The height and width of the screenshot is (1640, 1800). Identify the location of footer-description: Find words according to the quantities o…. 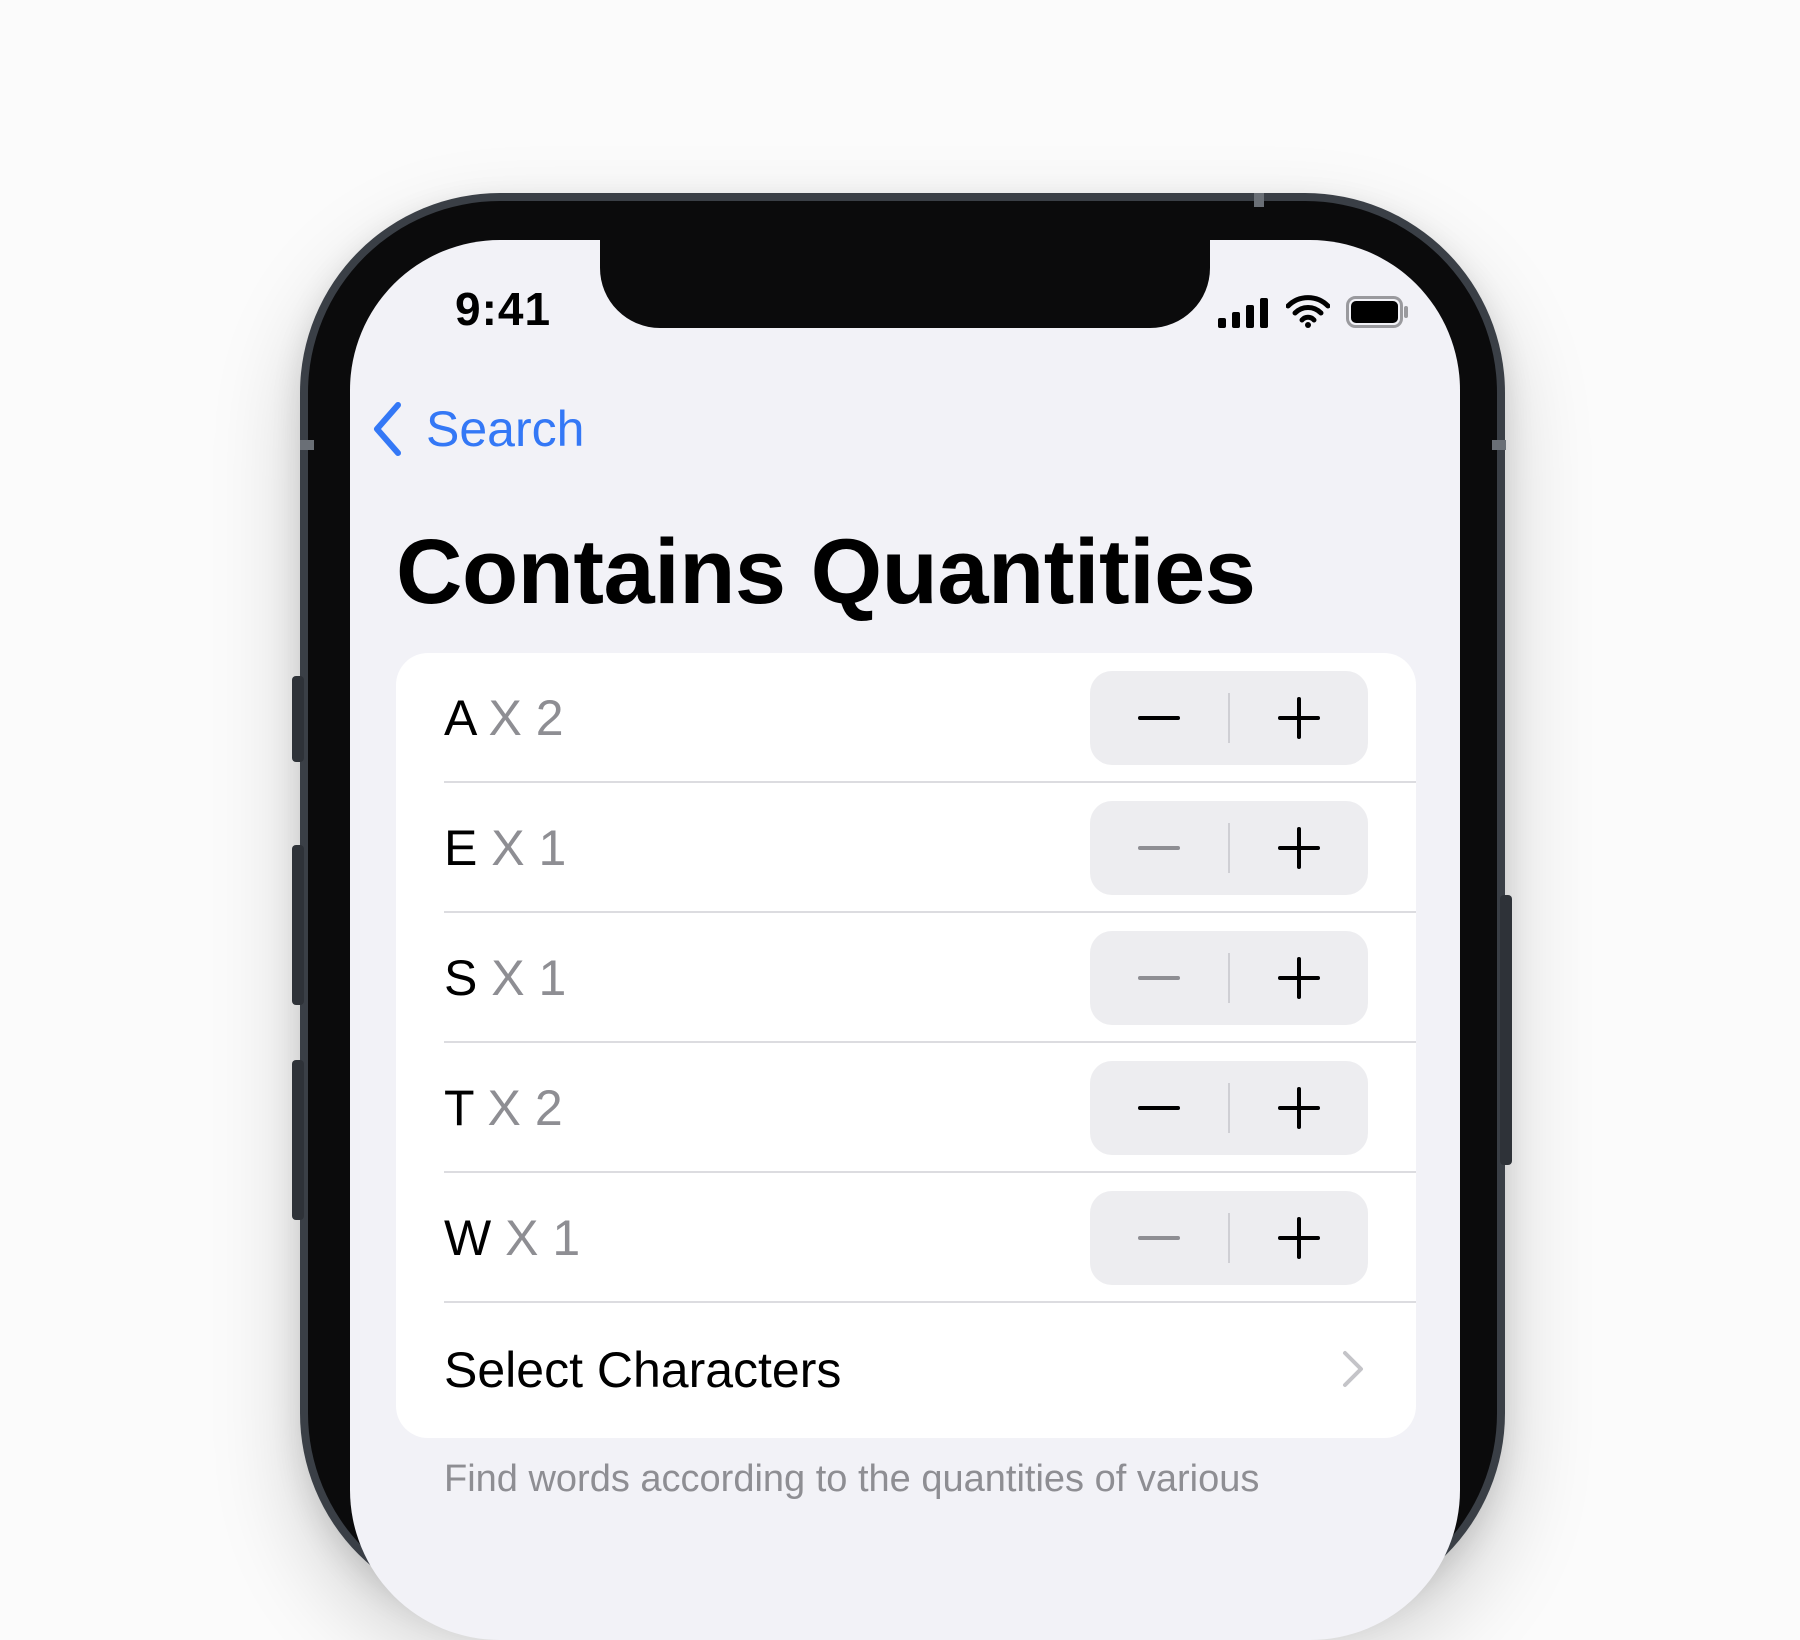
(852, 1479).